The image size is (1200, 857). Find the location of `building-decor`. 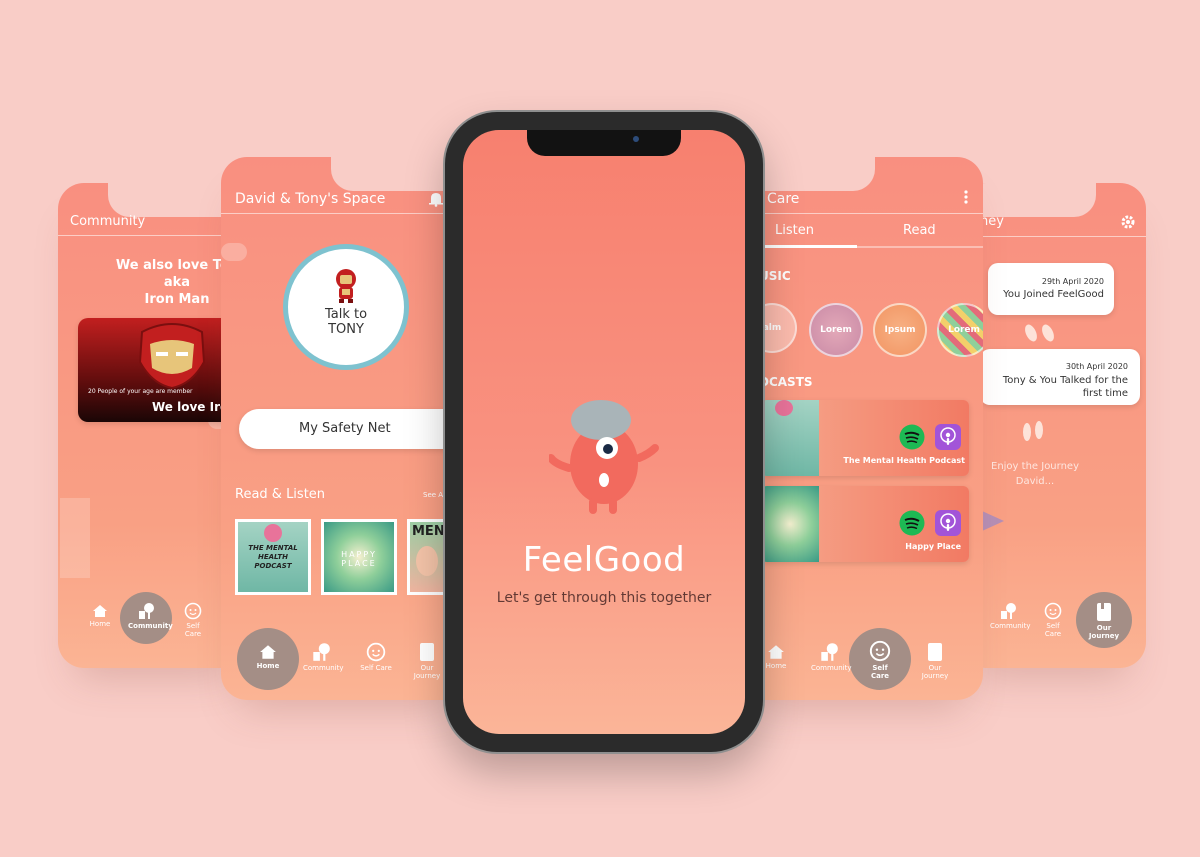

building-decor is located at coordinates (75, 538).